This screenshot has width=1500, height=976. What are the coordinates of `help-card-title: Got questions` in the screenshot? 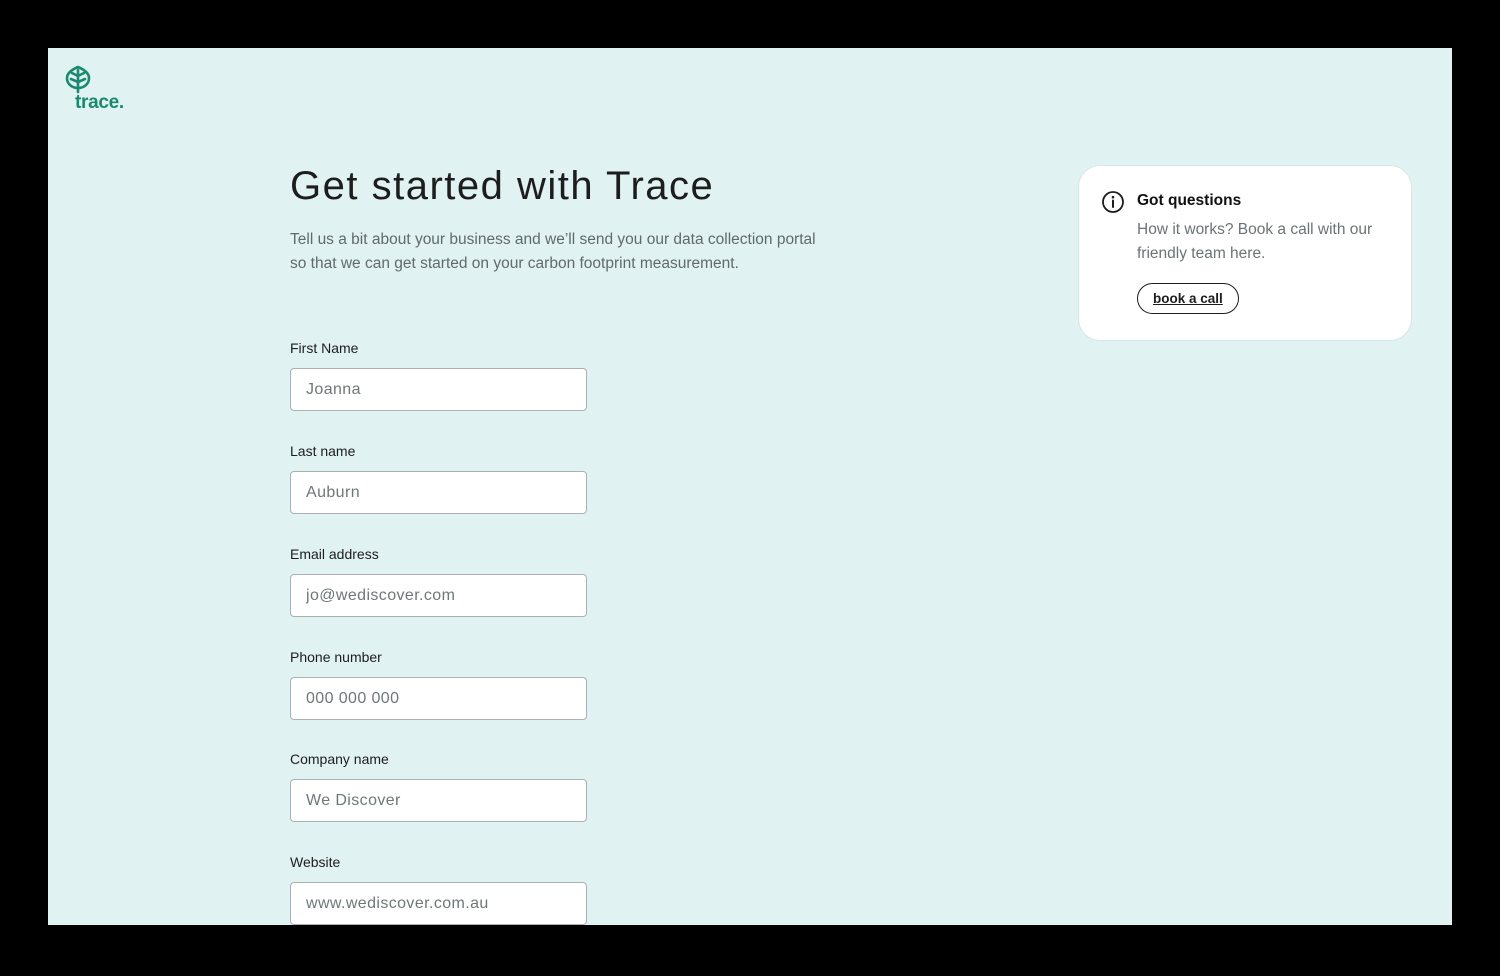 It's located at (1189, 200).